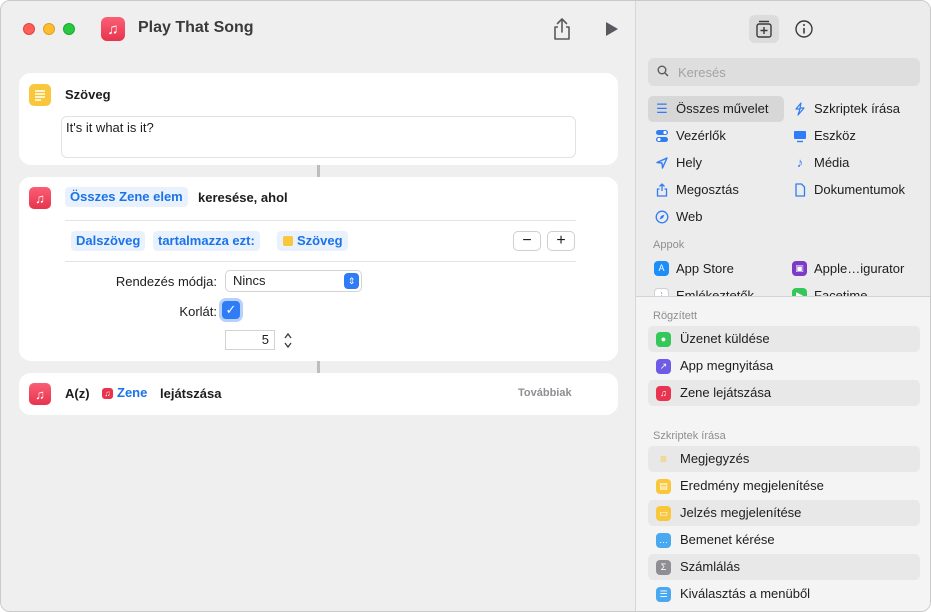 This screenshot has width=931, height=612. Describe the element at coordinates (663, 393) in the screenshot. I see `music-icon: ♫` at that location.